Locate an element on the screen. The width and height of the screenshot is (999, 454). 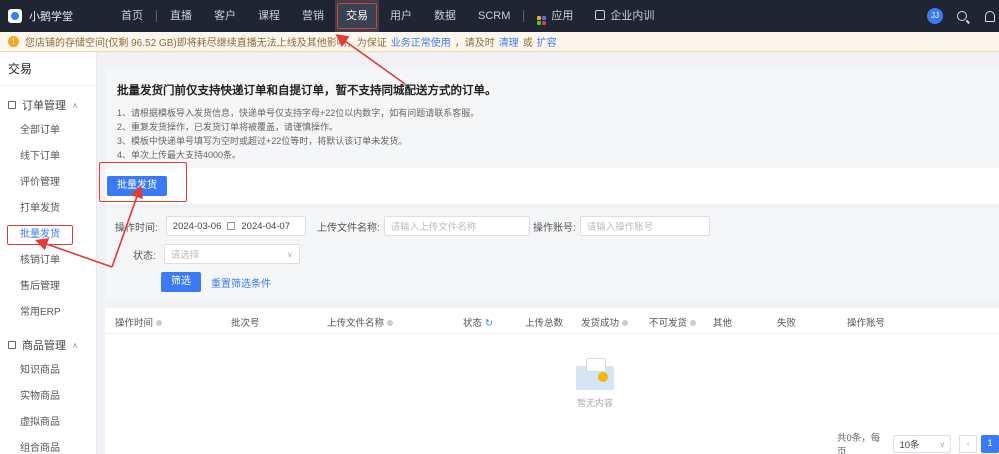
sidebar-item-erp: 常用ERP is located at coordinates (48, 313).